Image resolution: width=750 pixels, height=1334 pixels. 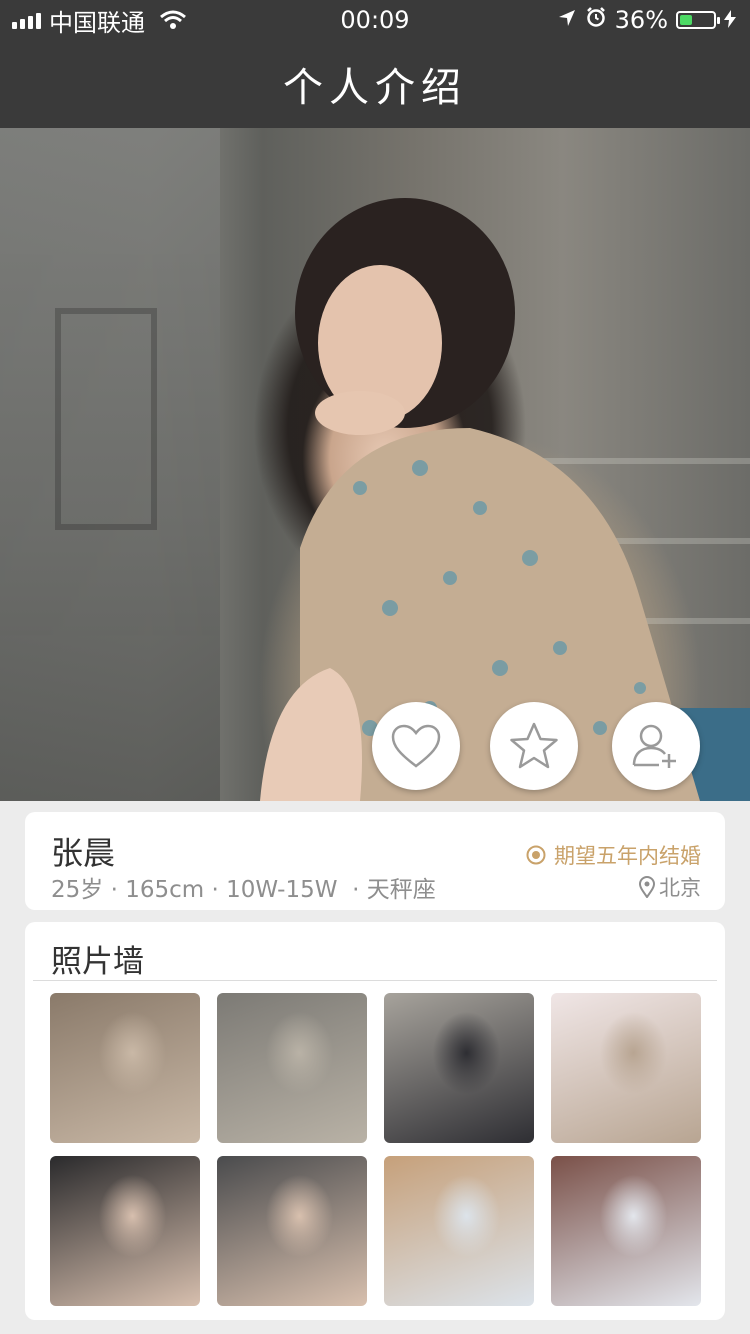 I want to click on location: 北京, so click(x=670, y=887).